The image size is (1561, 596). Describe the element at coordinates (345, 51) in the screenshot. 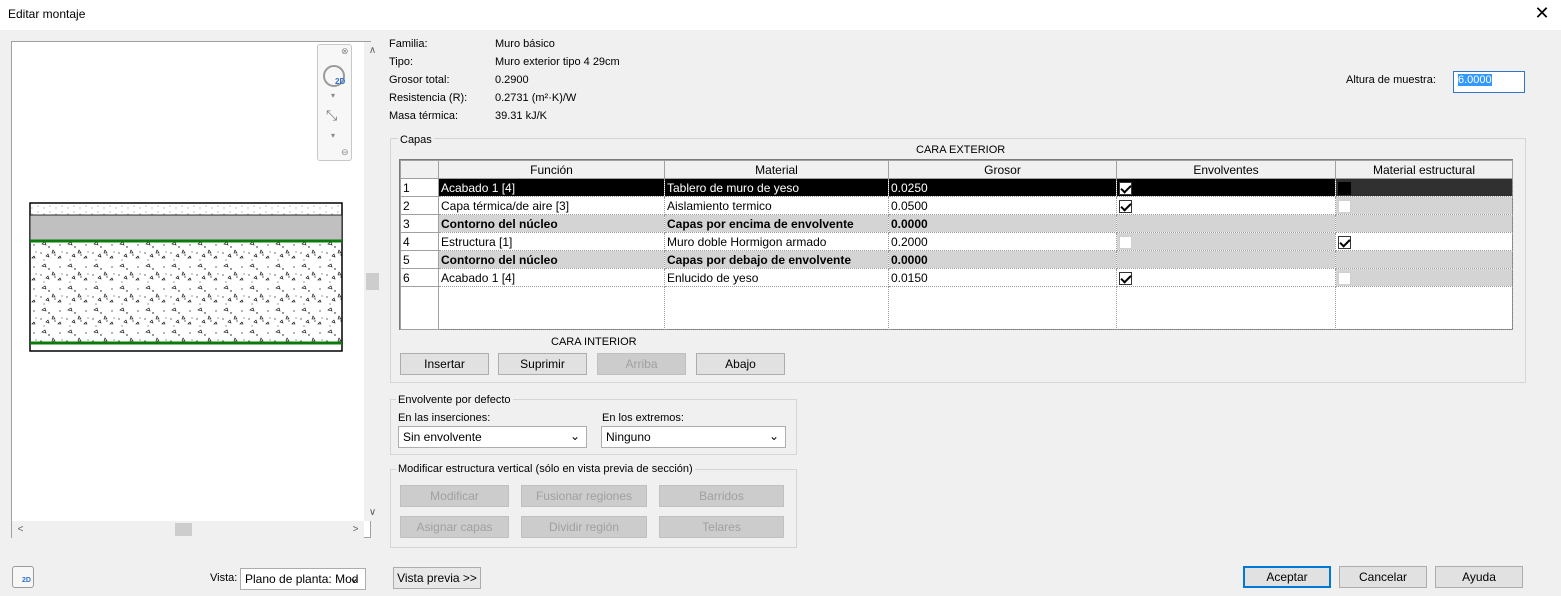

I see `close-icon: ⊗` at that location.